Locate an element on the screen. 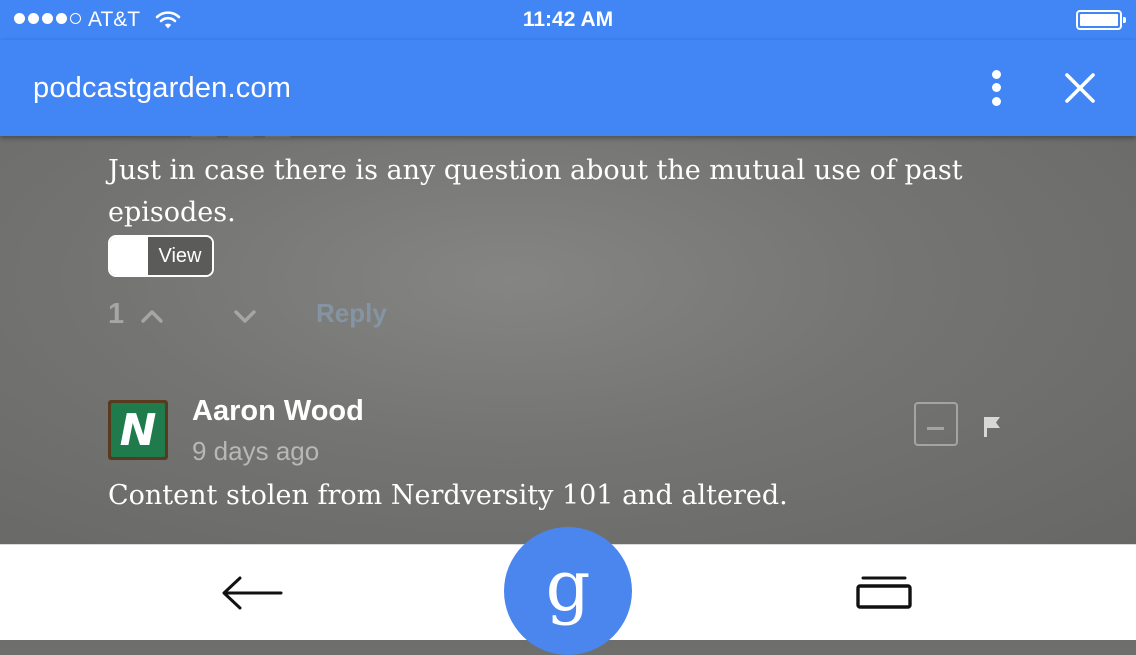  comment-author: Aaron Wood is located at coordinates (278, 411).